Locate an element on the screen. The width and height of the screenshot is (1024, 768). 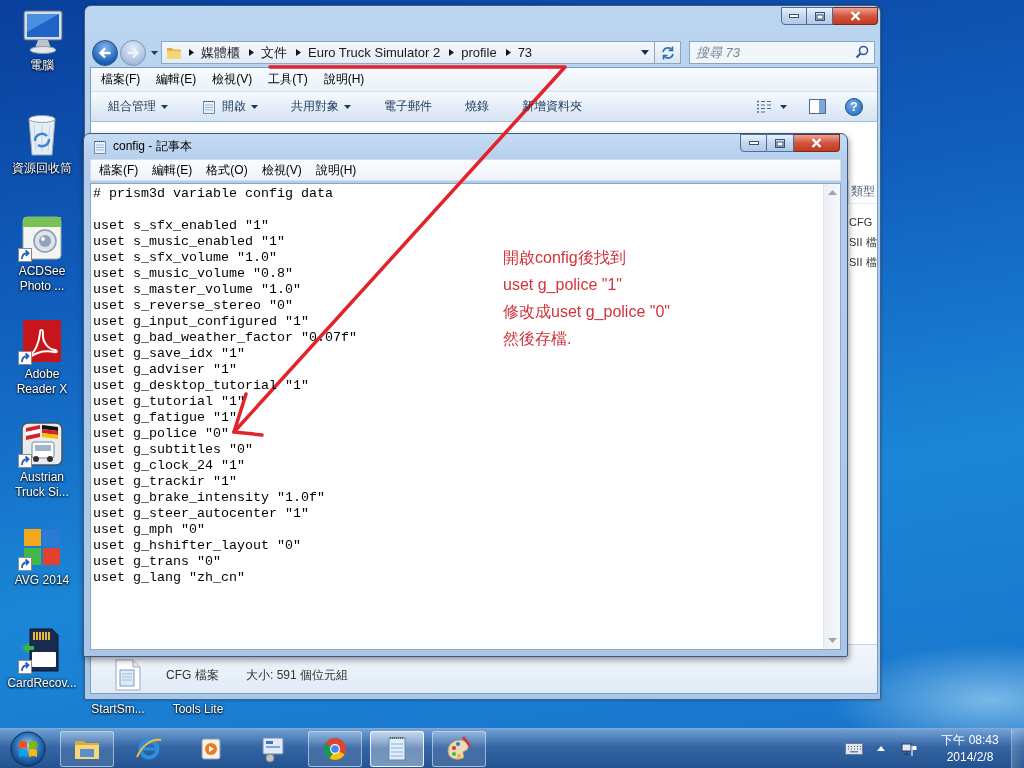
back-button is located at coordinates (105, 52).